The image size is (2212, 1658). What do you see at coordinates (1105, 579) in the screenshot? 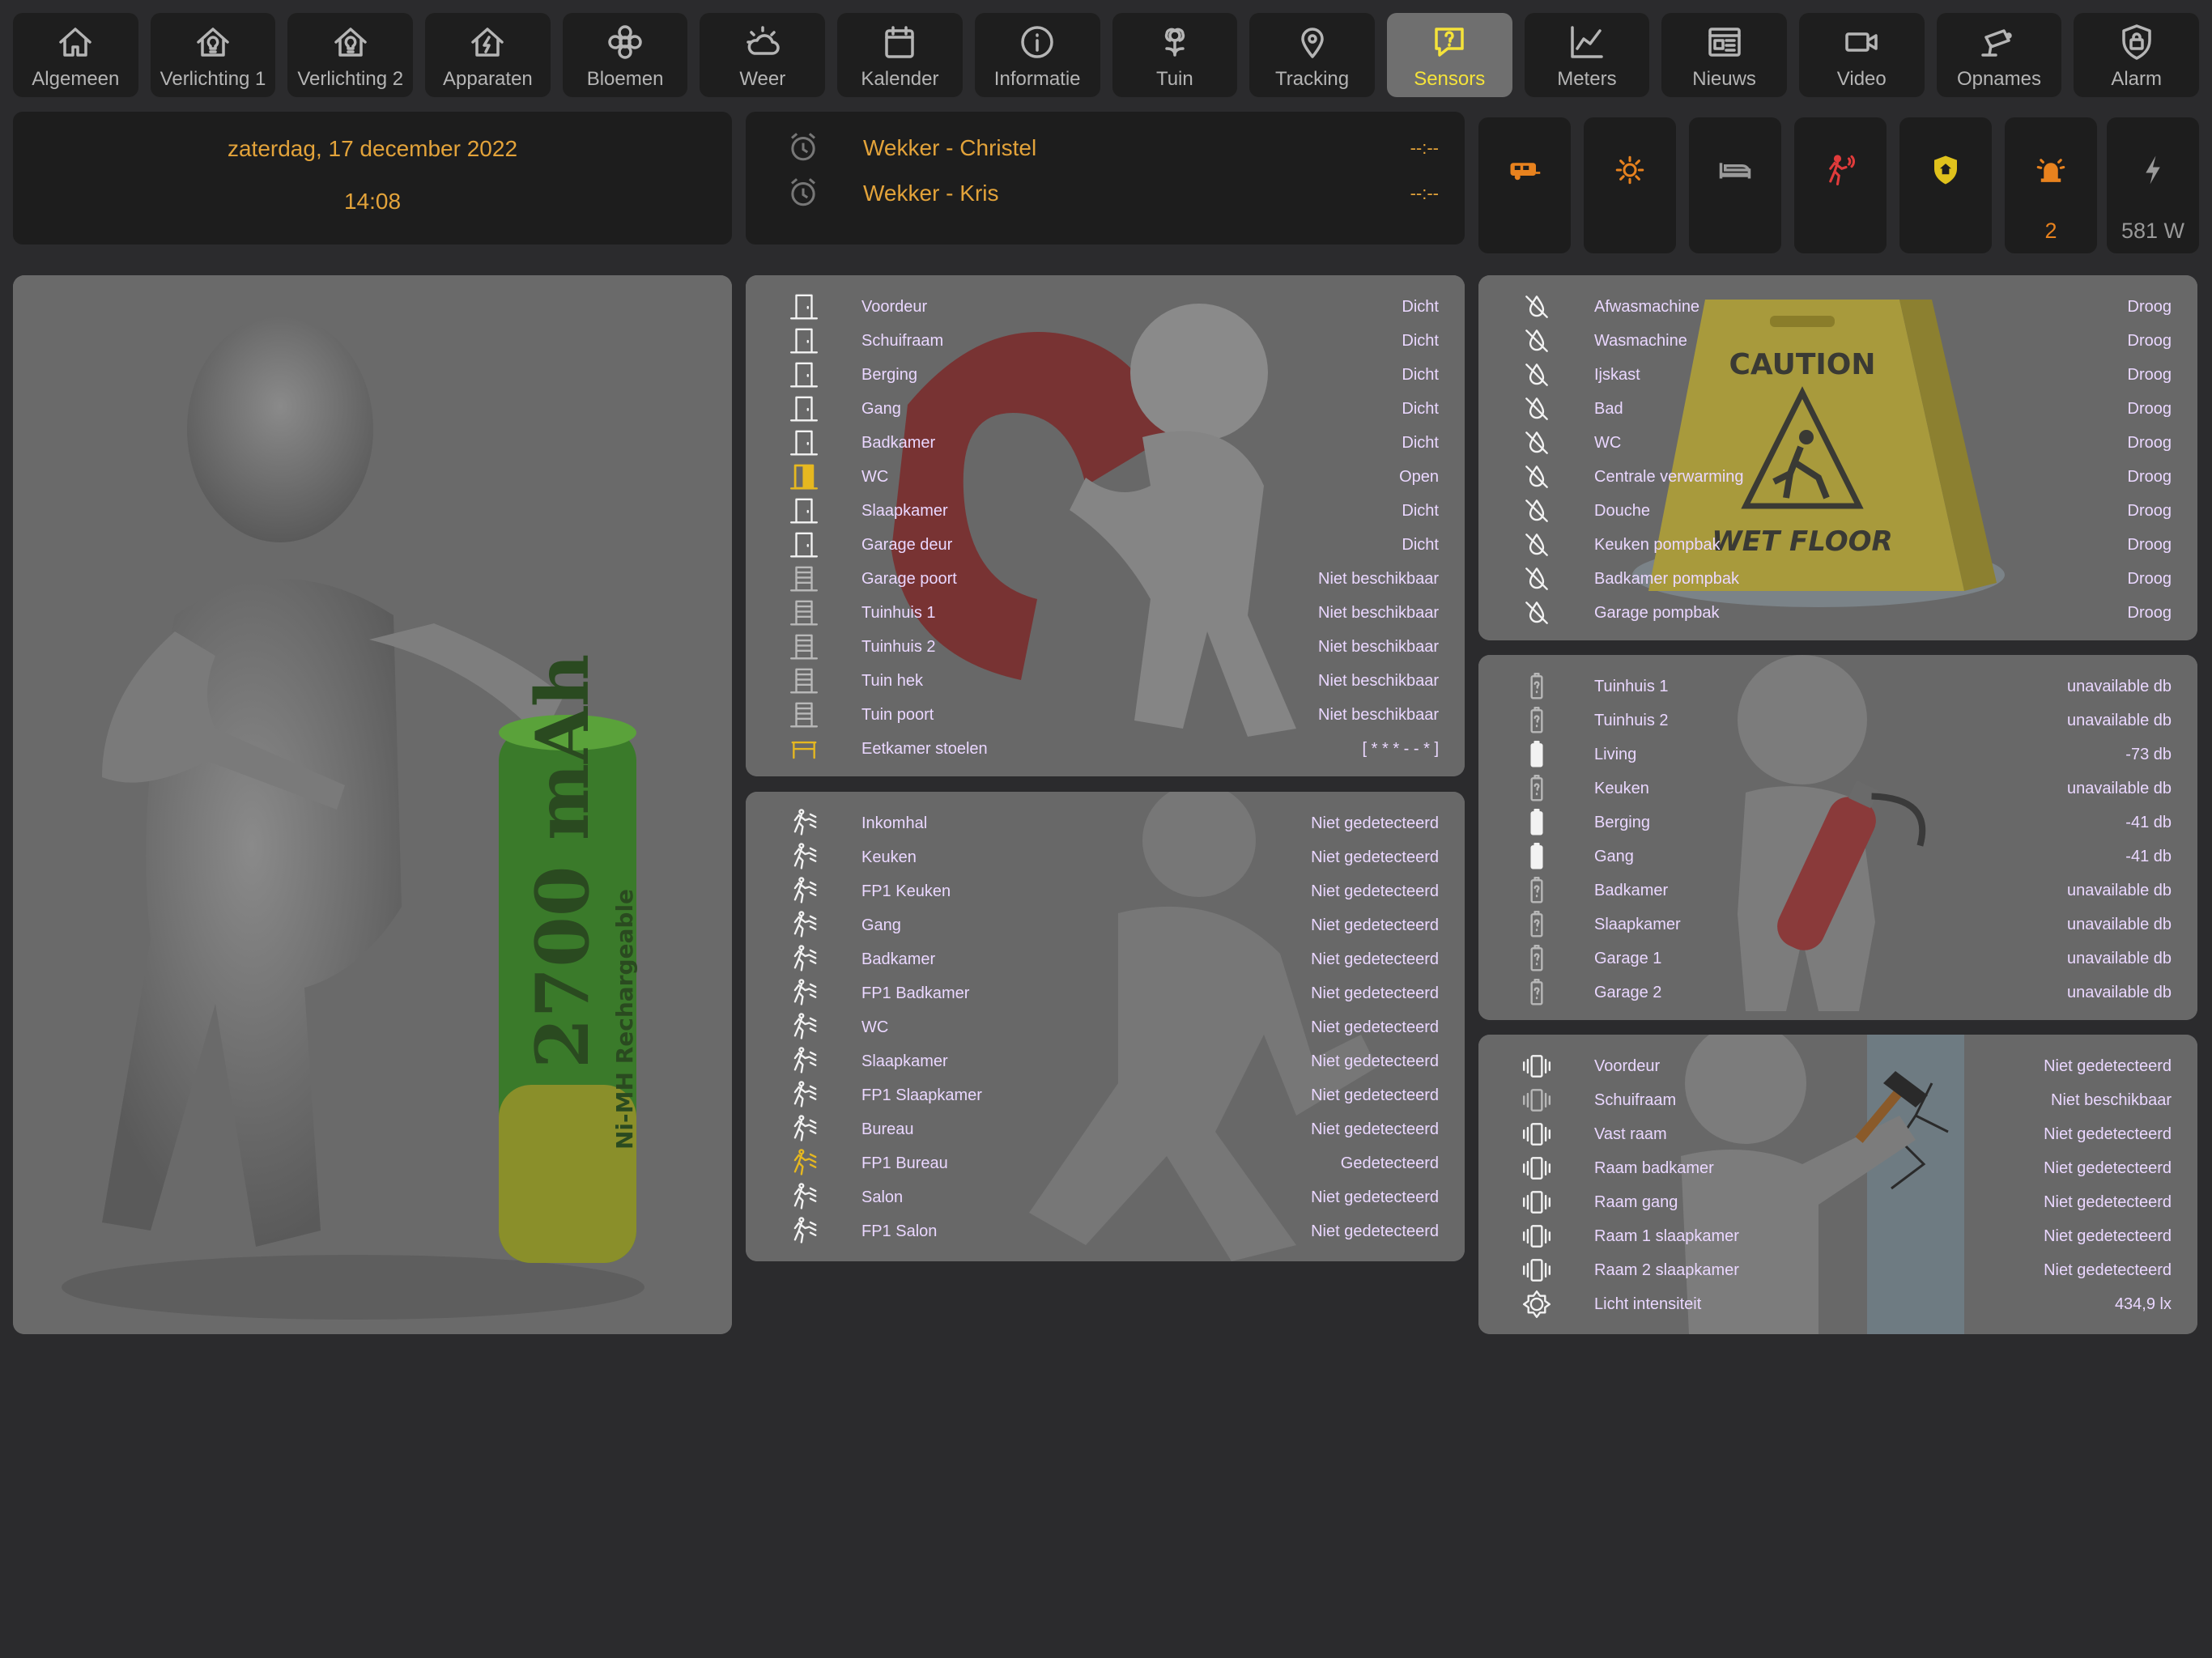
I see `door-row-garage-poort: Garage poort Niet beschikbaar` at bounding box center [1105, 579].